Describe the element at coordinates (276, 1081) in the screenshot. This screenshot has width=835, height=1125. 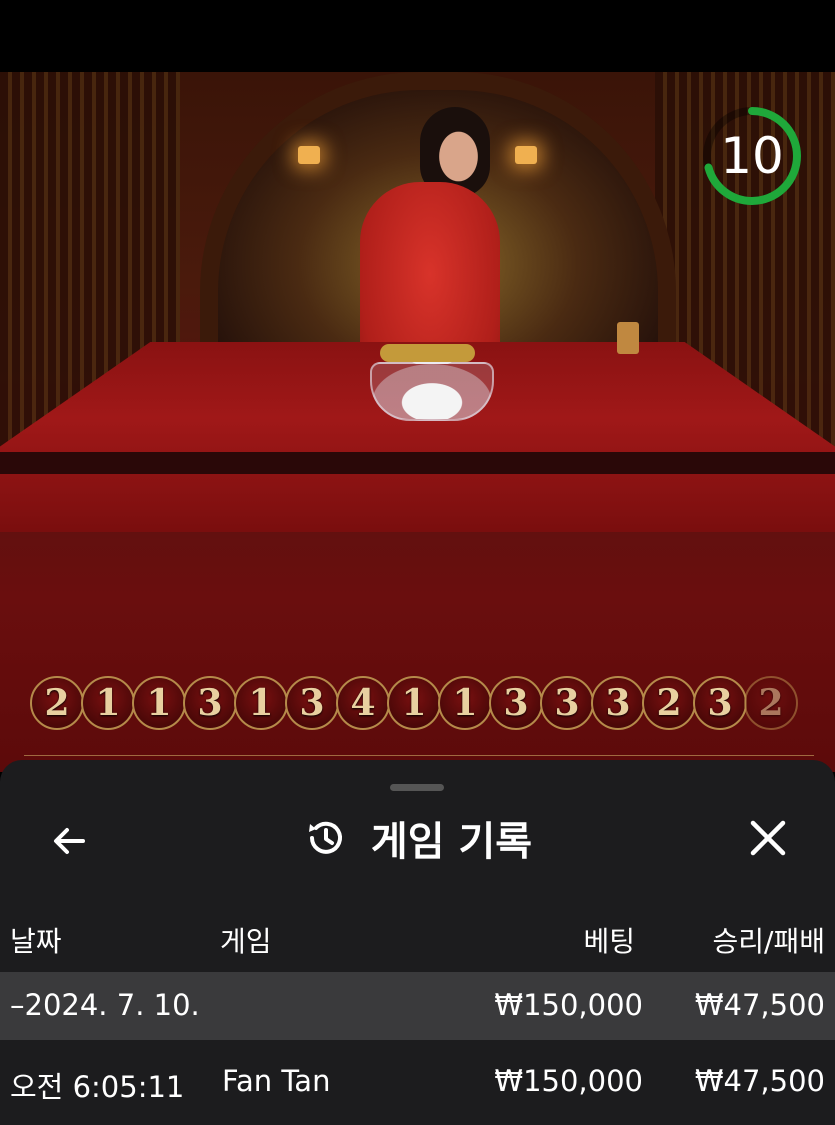
I see `row-game: Fan Tan` at that location.